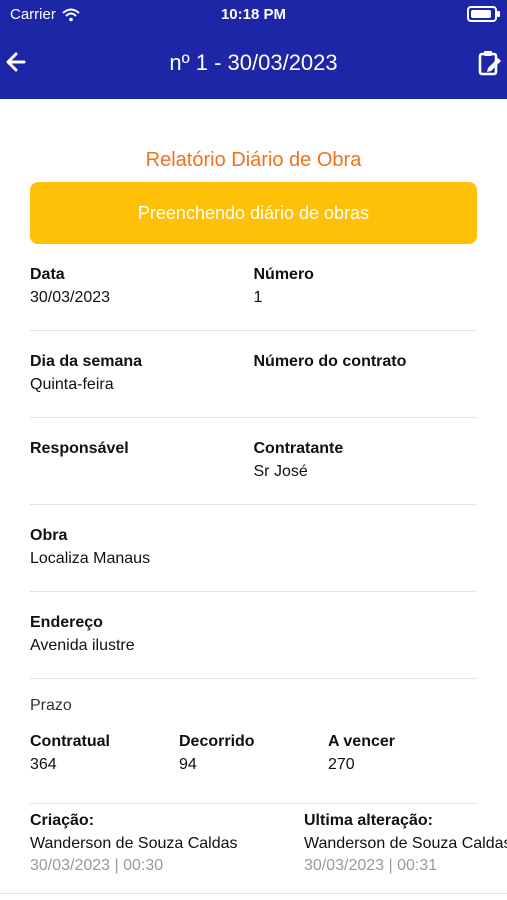 Image resolution: width=507 pixels, height=900 pixels. What do you see at coordinates (142, 385) in the screenshot?
I see `field-dia-semana: Dia da semana Quinta-feira` at bounding box center [142, 385].